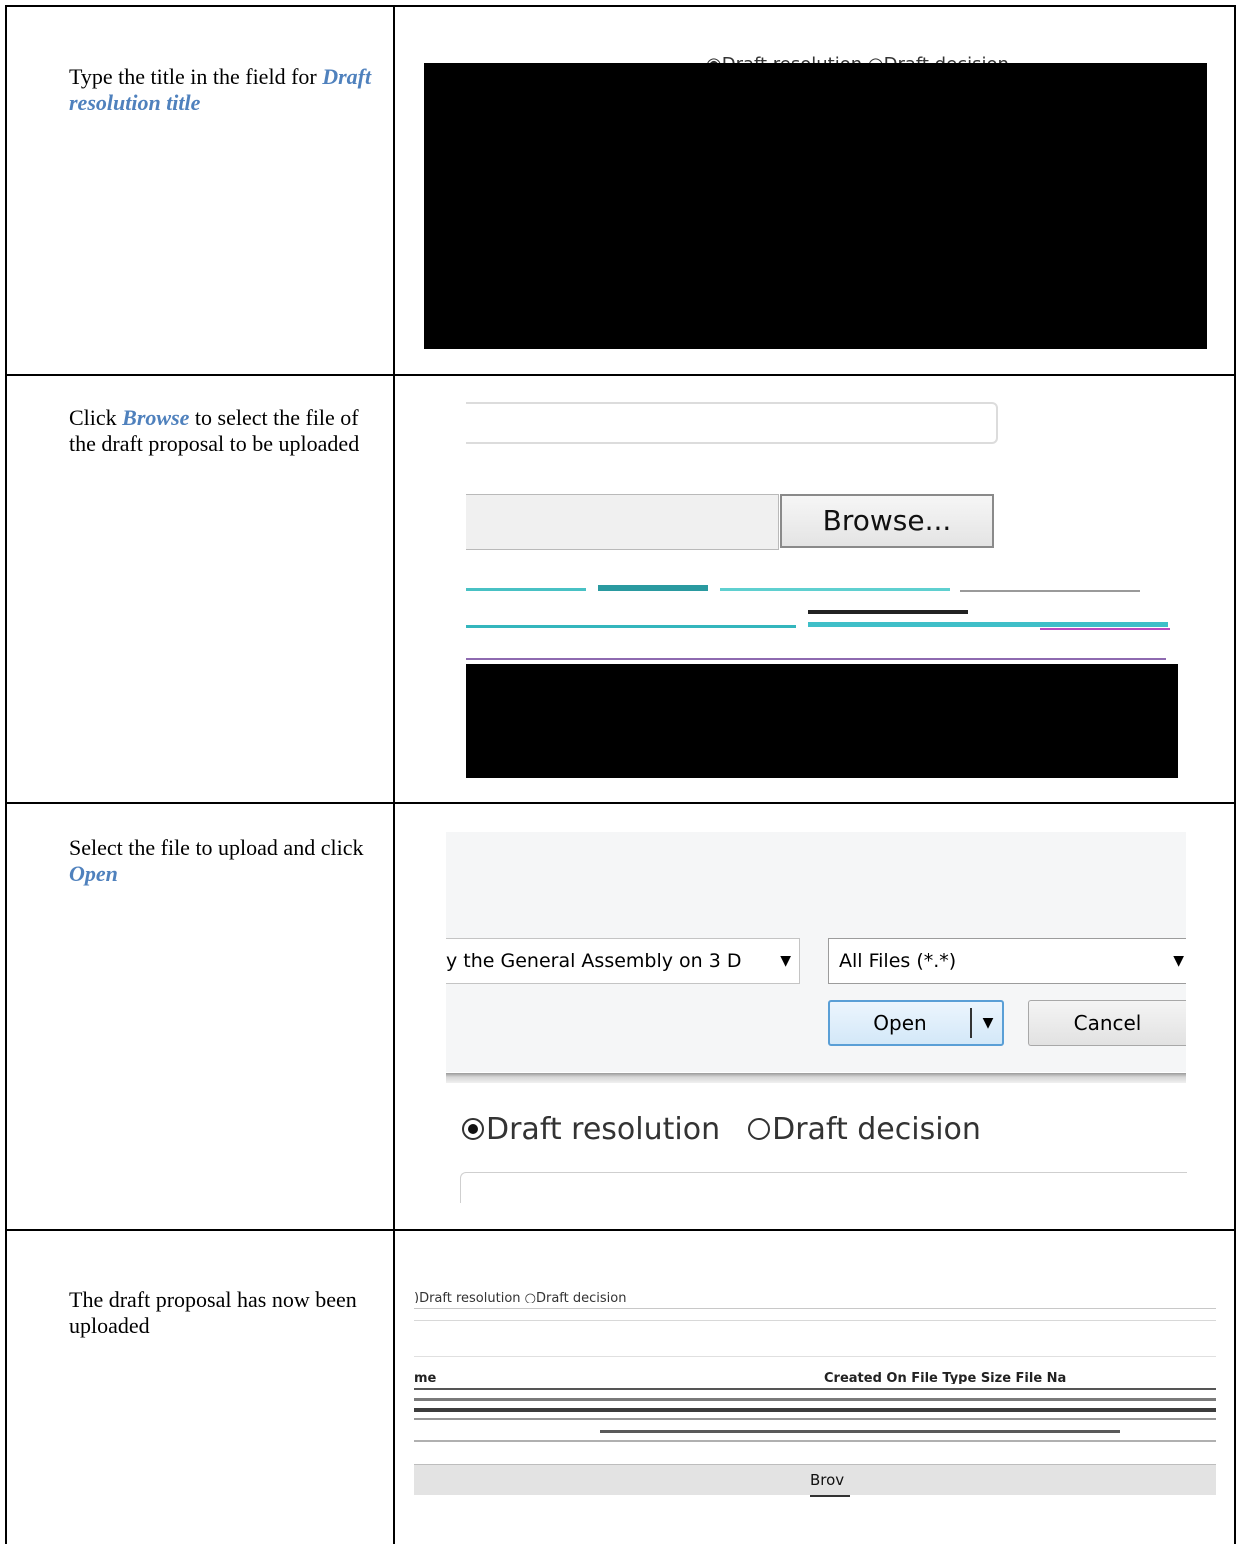 Image resolution: width=1240 pixels, height=1544 pixels. Describe the element at coordinates (520, 1297) in the screenshot. I see `radio-group-cropped: )Draft resolution ○Draft decision` at that location.